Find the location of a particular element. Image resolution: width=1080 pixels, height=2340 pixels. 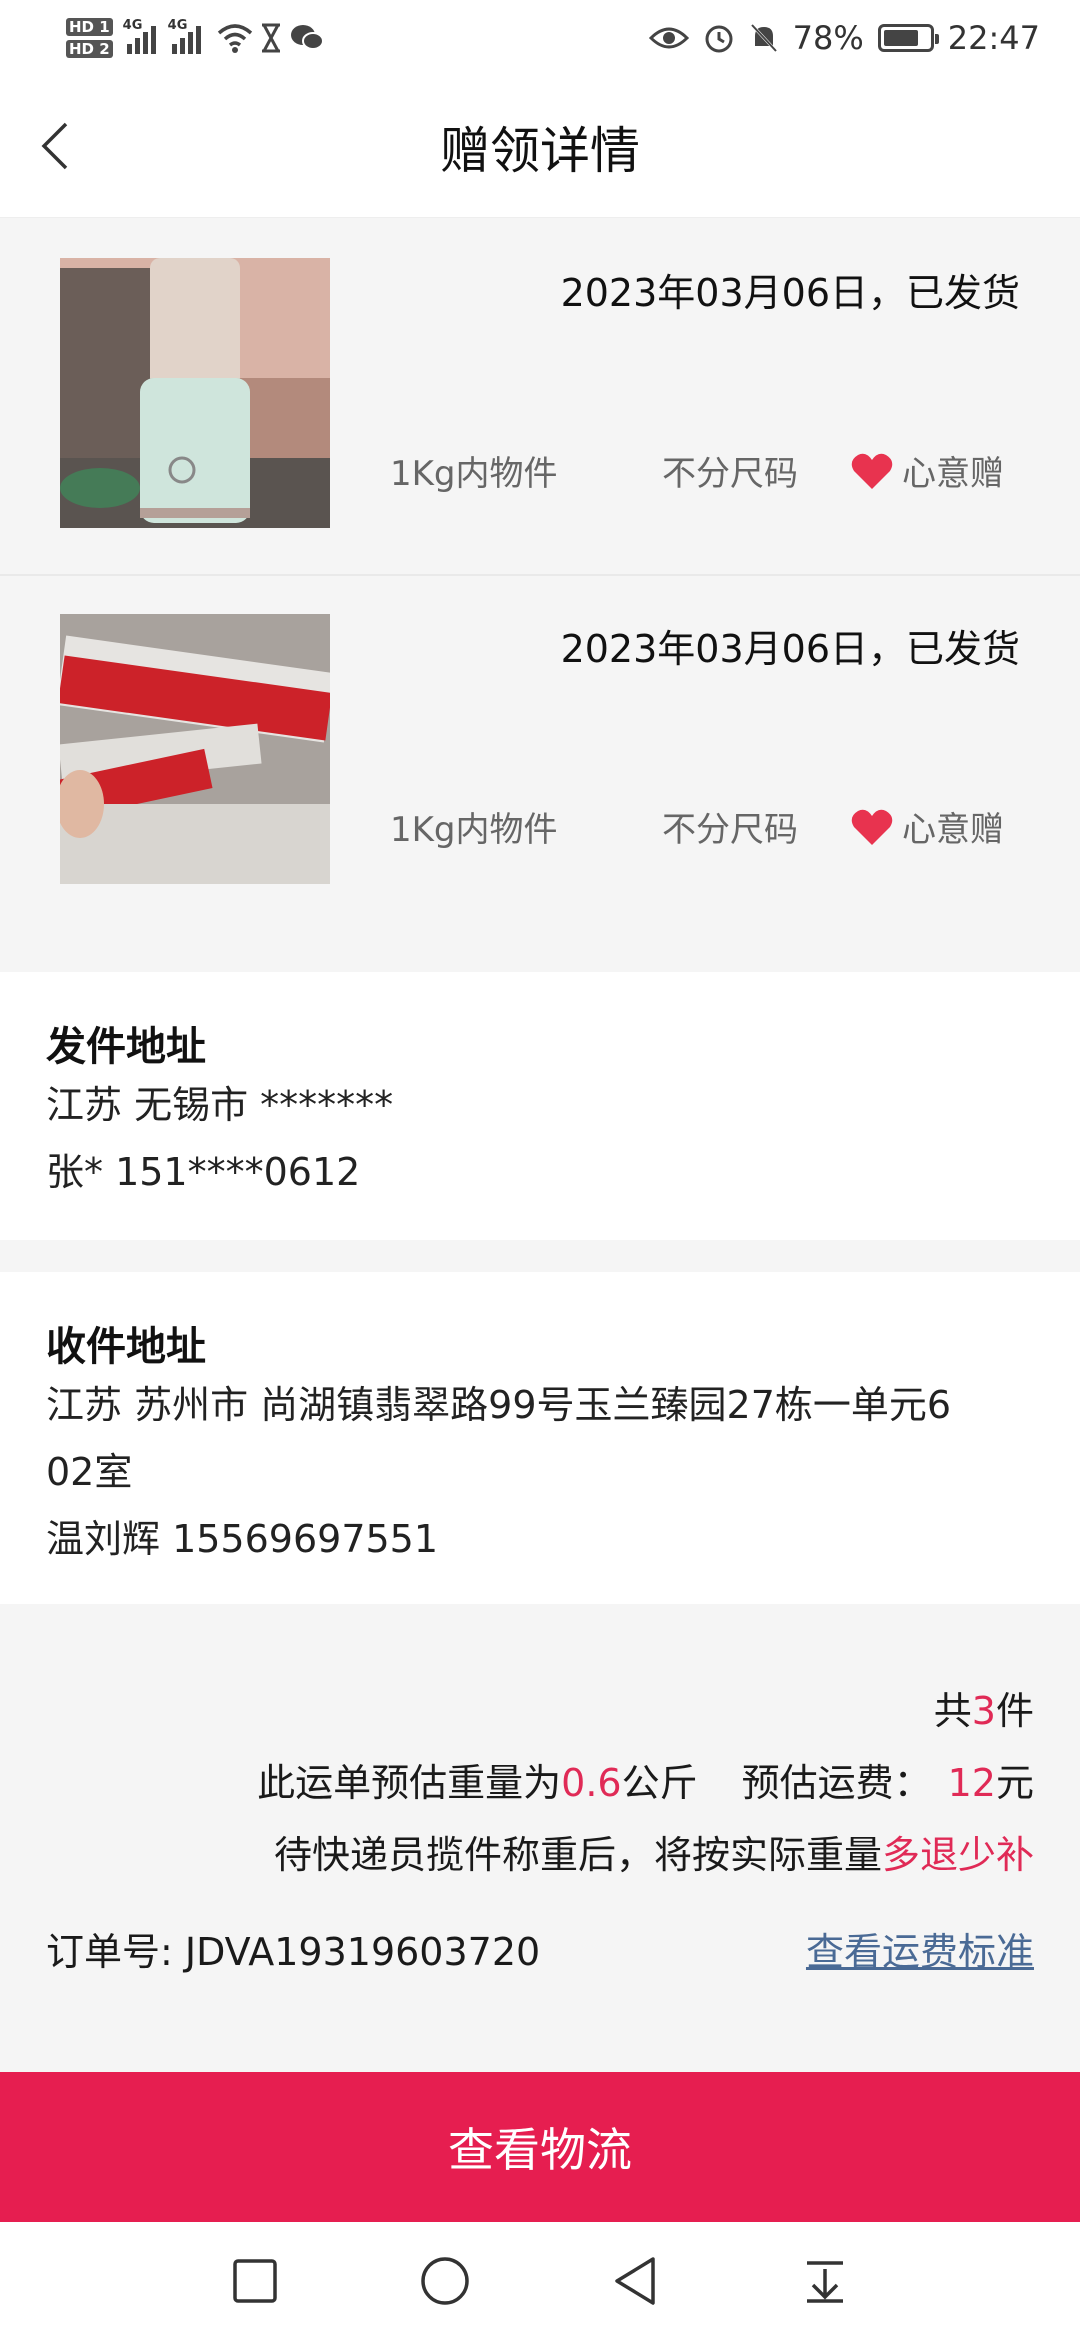

fee-standard-link: 查看运费标准 is located at coordinates (920, 1948).